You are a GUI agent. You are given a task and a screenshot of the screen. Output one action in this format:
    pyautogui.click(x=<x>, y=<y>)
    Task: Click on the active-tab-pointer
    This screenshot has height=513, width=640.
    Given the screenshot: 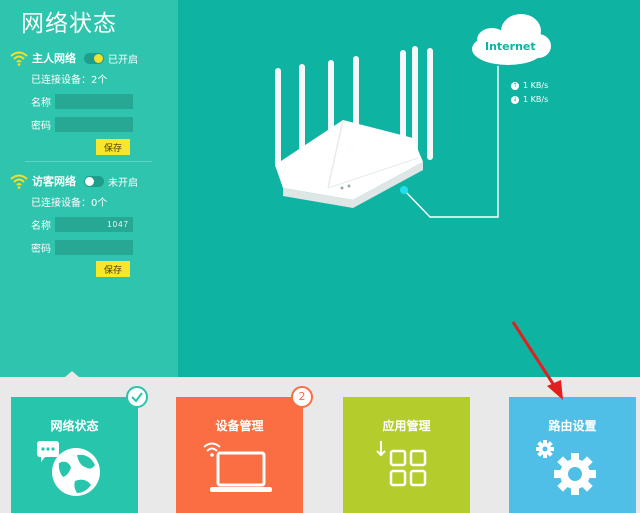 What is the action you would take?
    pyautogui.click(x=72, y=374)
    